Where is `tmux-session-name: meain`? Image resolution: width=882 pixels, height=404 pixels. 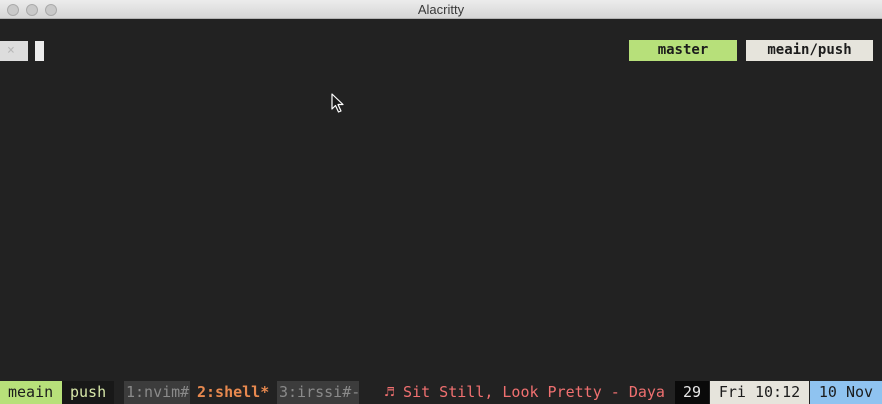
tmux-session-name: meain is located at coordinates (31, 392).